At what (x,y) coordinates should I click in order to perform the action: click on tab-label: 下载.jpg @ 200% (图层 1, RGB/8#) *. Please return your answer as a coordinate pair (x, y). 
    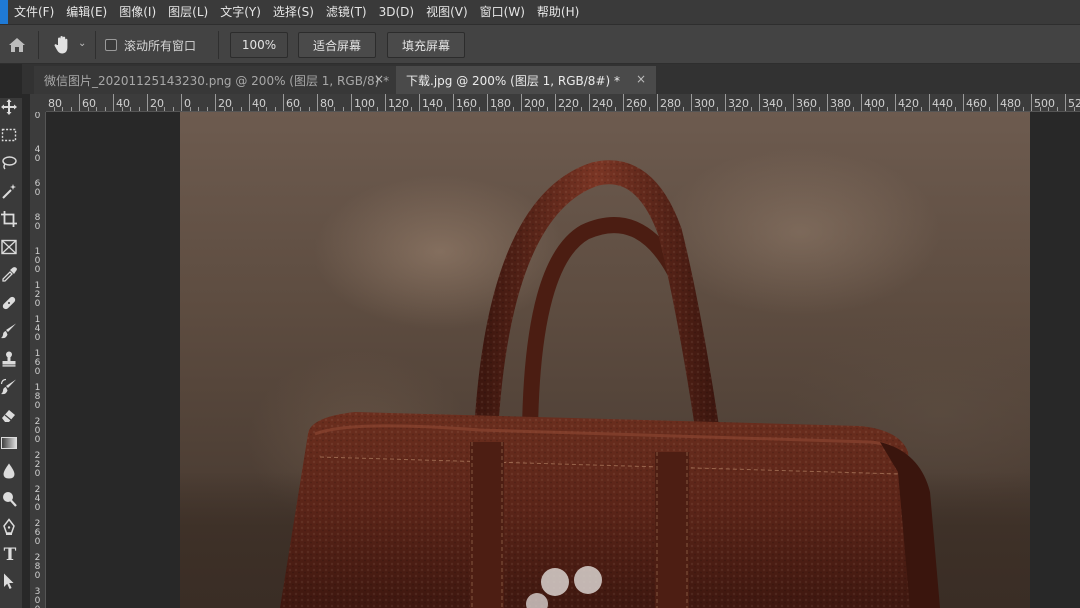
    Looking at the image, I should click on (513, 80).